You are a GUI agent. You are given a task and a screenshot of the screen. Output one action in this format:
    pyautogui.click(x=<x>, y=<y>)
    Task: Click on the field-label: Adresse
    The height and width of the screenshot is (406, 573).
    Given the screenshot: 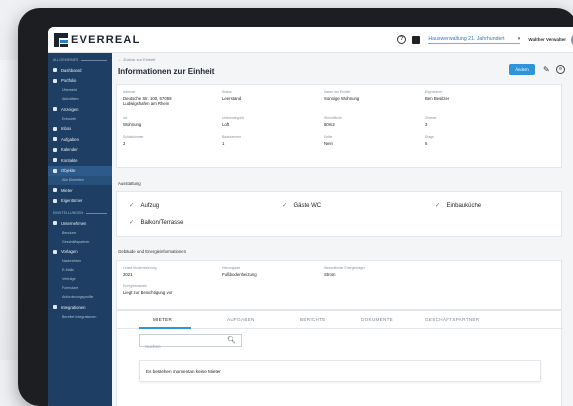 What is the action you would take?
    pyautogui.click(x=129, y=92)
    